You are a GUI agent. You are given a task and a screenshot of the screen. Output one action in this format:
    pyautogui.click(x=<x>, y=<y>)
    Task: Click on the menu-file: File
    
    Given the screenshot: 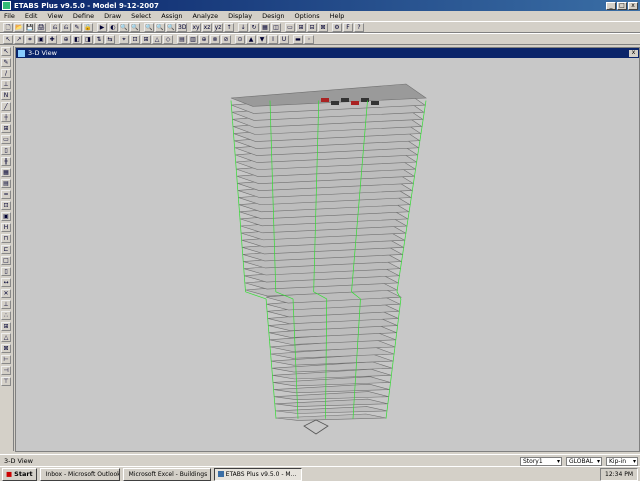 What is the action you would take?
    pyautogui.click(x=9, y=16)
    